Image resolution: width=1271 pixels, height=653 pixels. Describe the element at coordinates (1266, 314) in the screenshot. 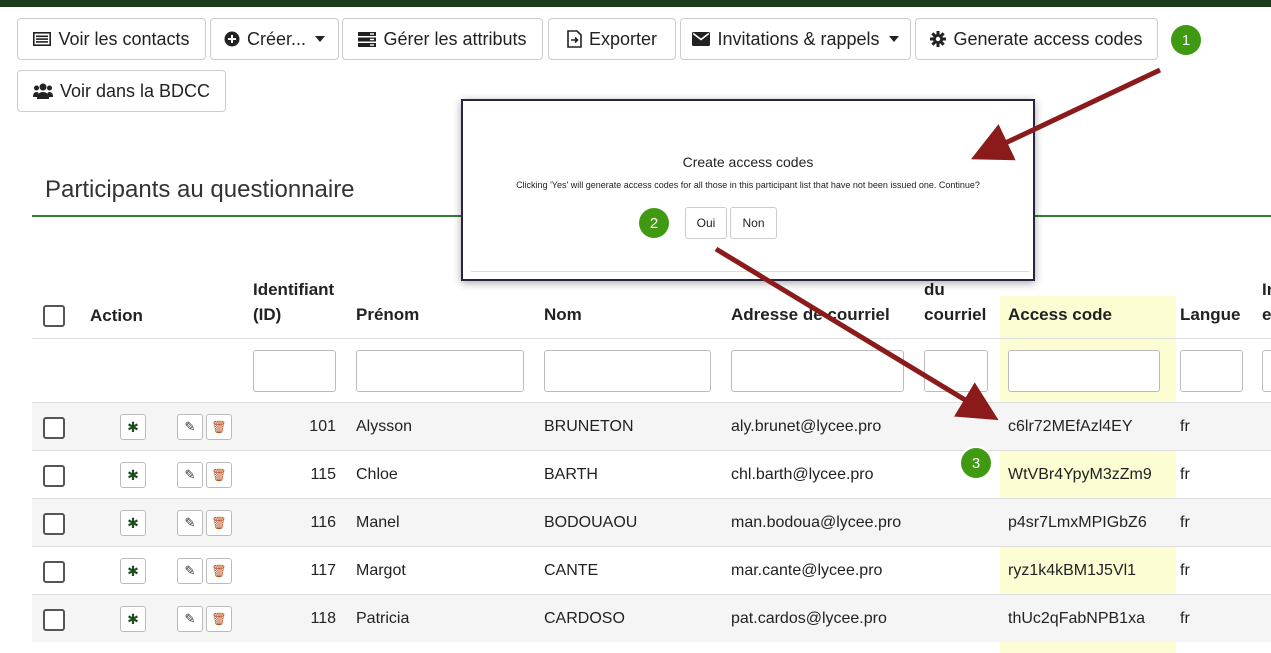

I see `header-extra-line2: e` at that location.